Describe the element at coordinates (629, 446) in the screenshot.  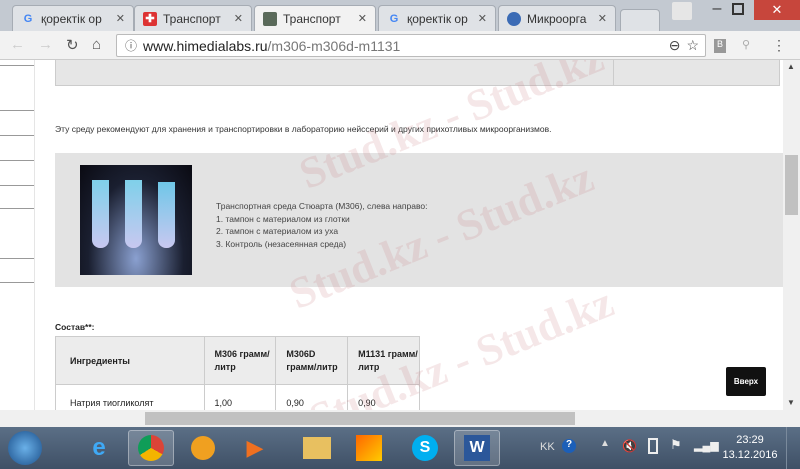
I see `volume-muted-icon: 🔇` at that location.